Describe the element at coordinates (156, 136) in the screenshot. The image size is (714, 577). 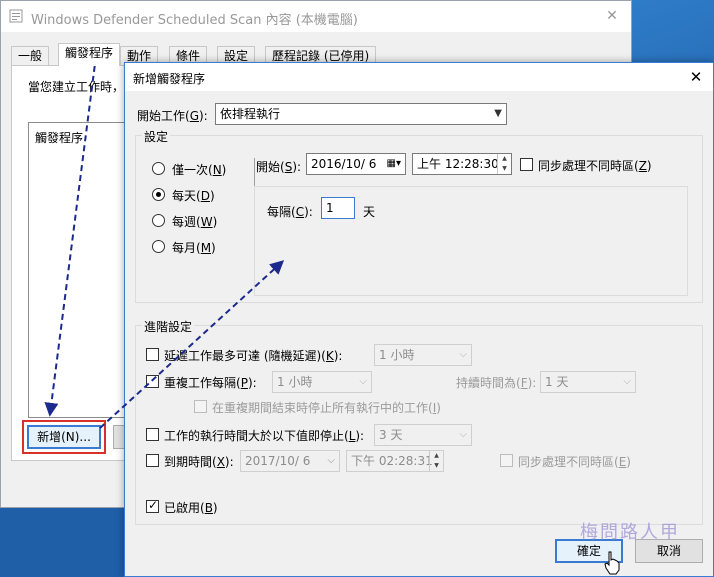
I see `settings-group-label: 設定` at that location.